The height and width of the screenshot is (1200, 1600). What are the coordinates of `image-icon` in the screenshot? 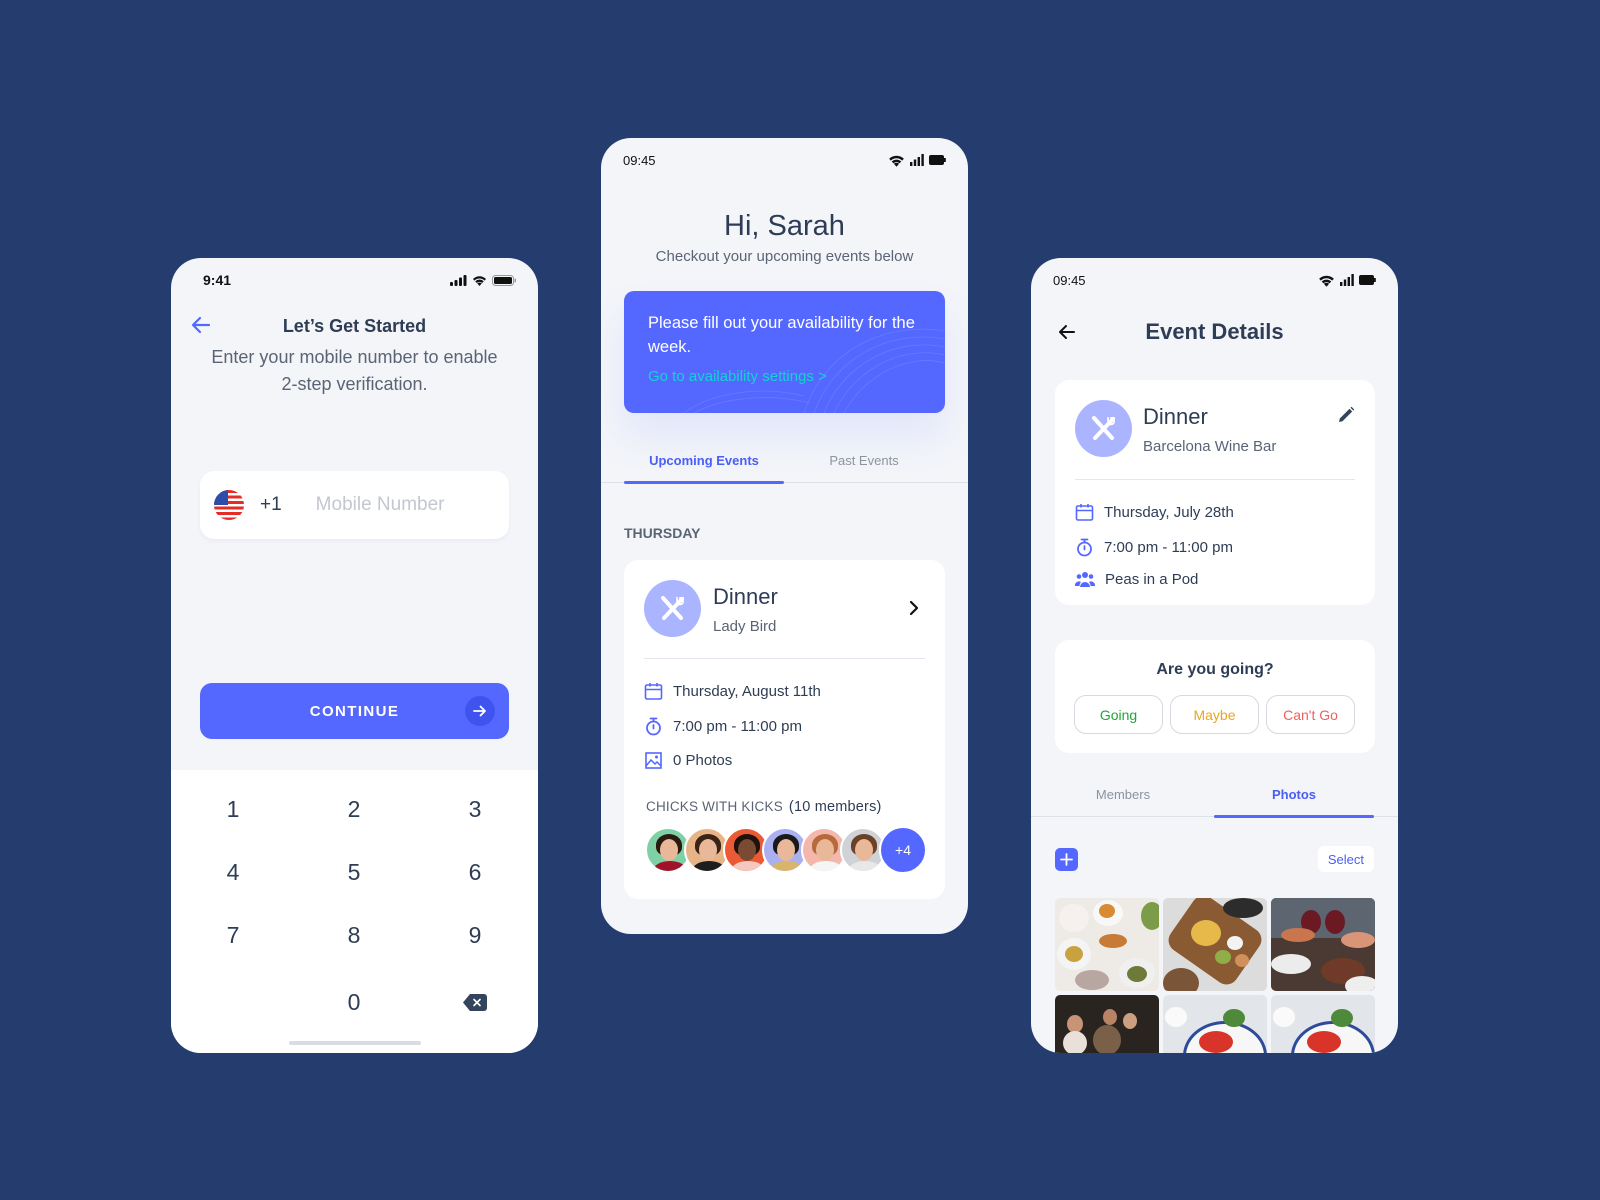 It's located at (653, 760).